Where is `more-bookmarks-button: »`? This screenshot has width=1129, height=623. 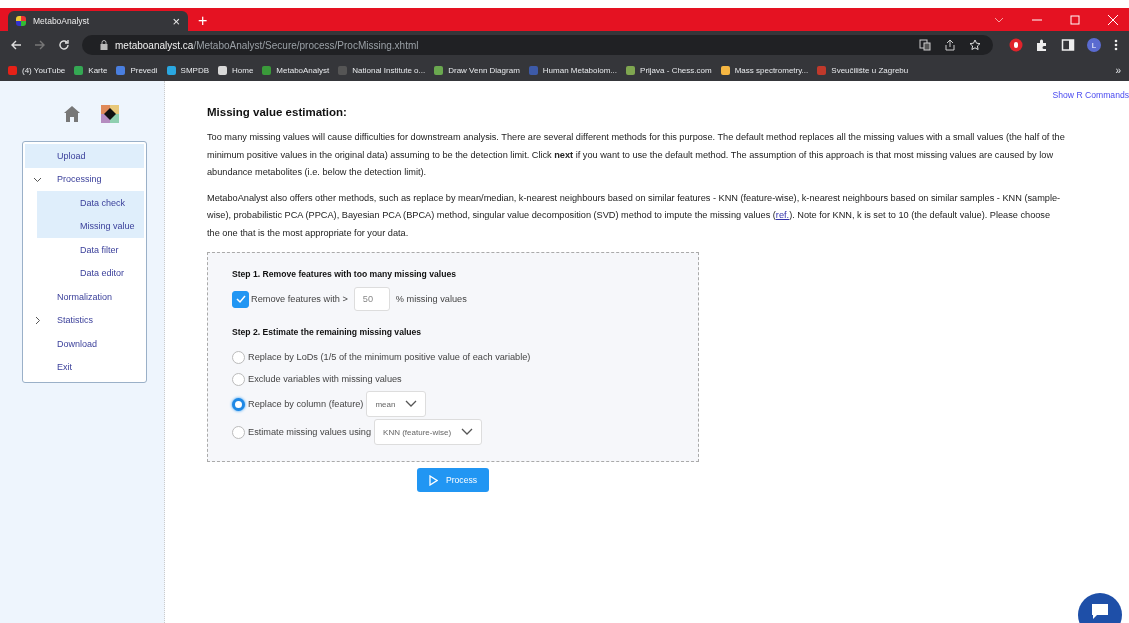 more-bookmarks-button: » is located at coordinates (1118, 70).